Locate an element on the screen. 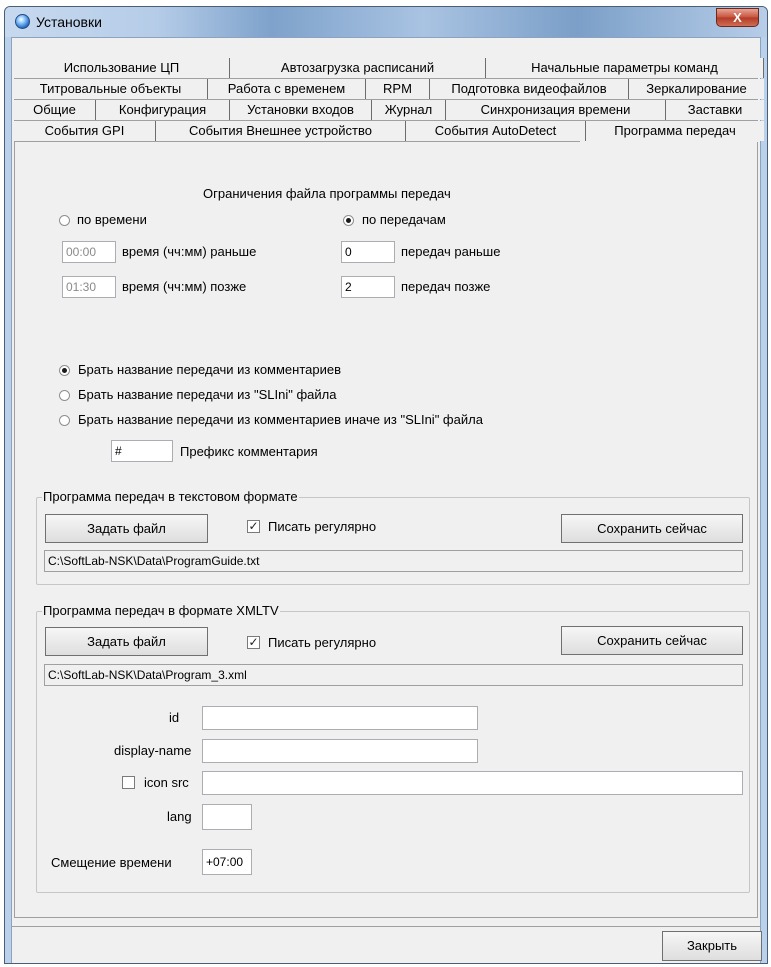 This screenshot has width=771, height=967. text-write-regularly-checkbox: ✓ is located at coordinates (253, 526).